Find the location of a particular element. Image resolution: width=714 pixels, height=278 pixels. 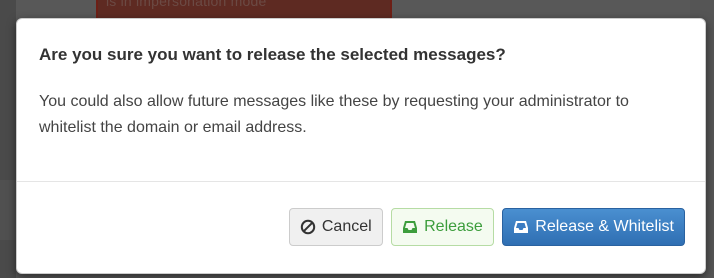

release-whitelist-button-label: Release & Whitelist is located at coordinates (604, 226).